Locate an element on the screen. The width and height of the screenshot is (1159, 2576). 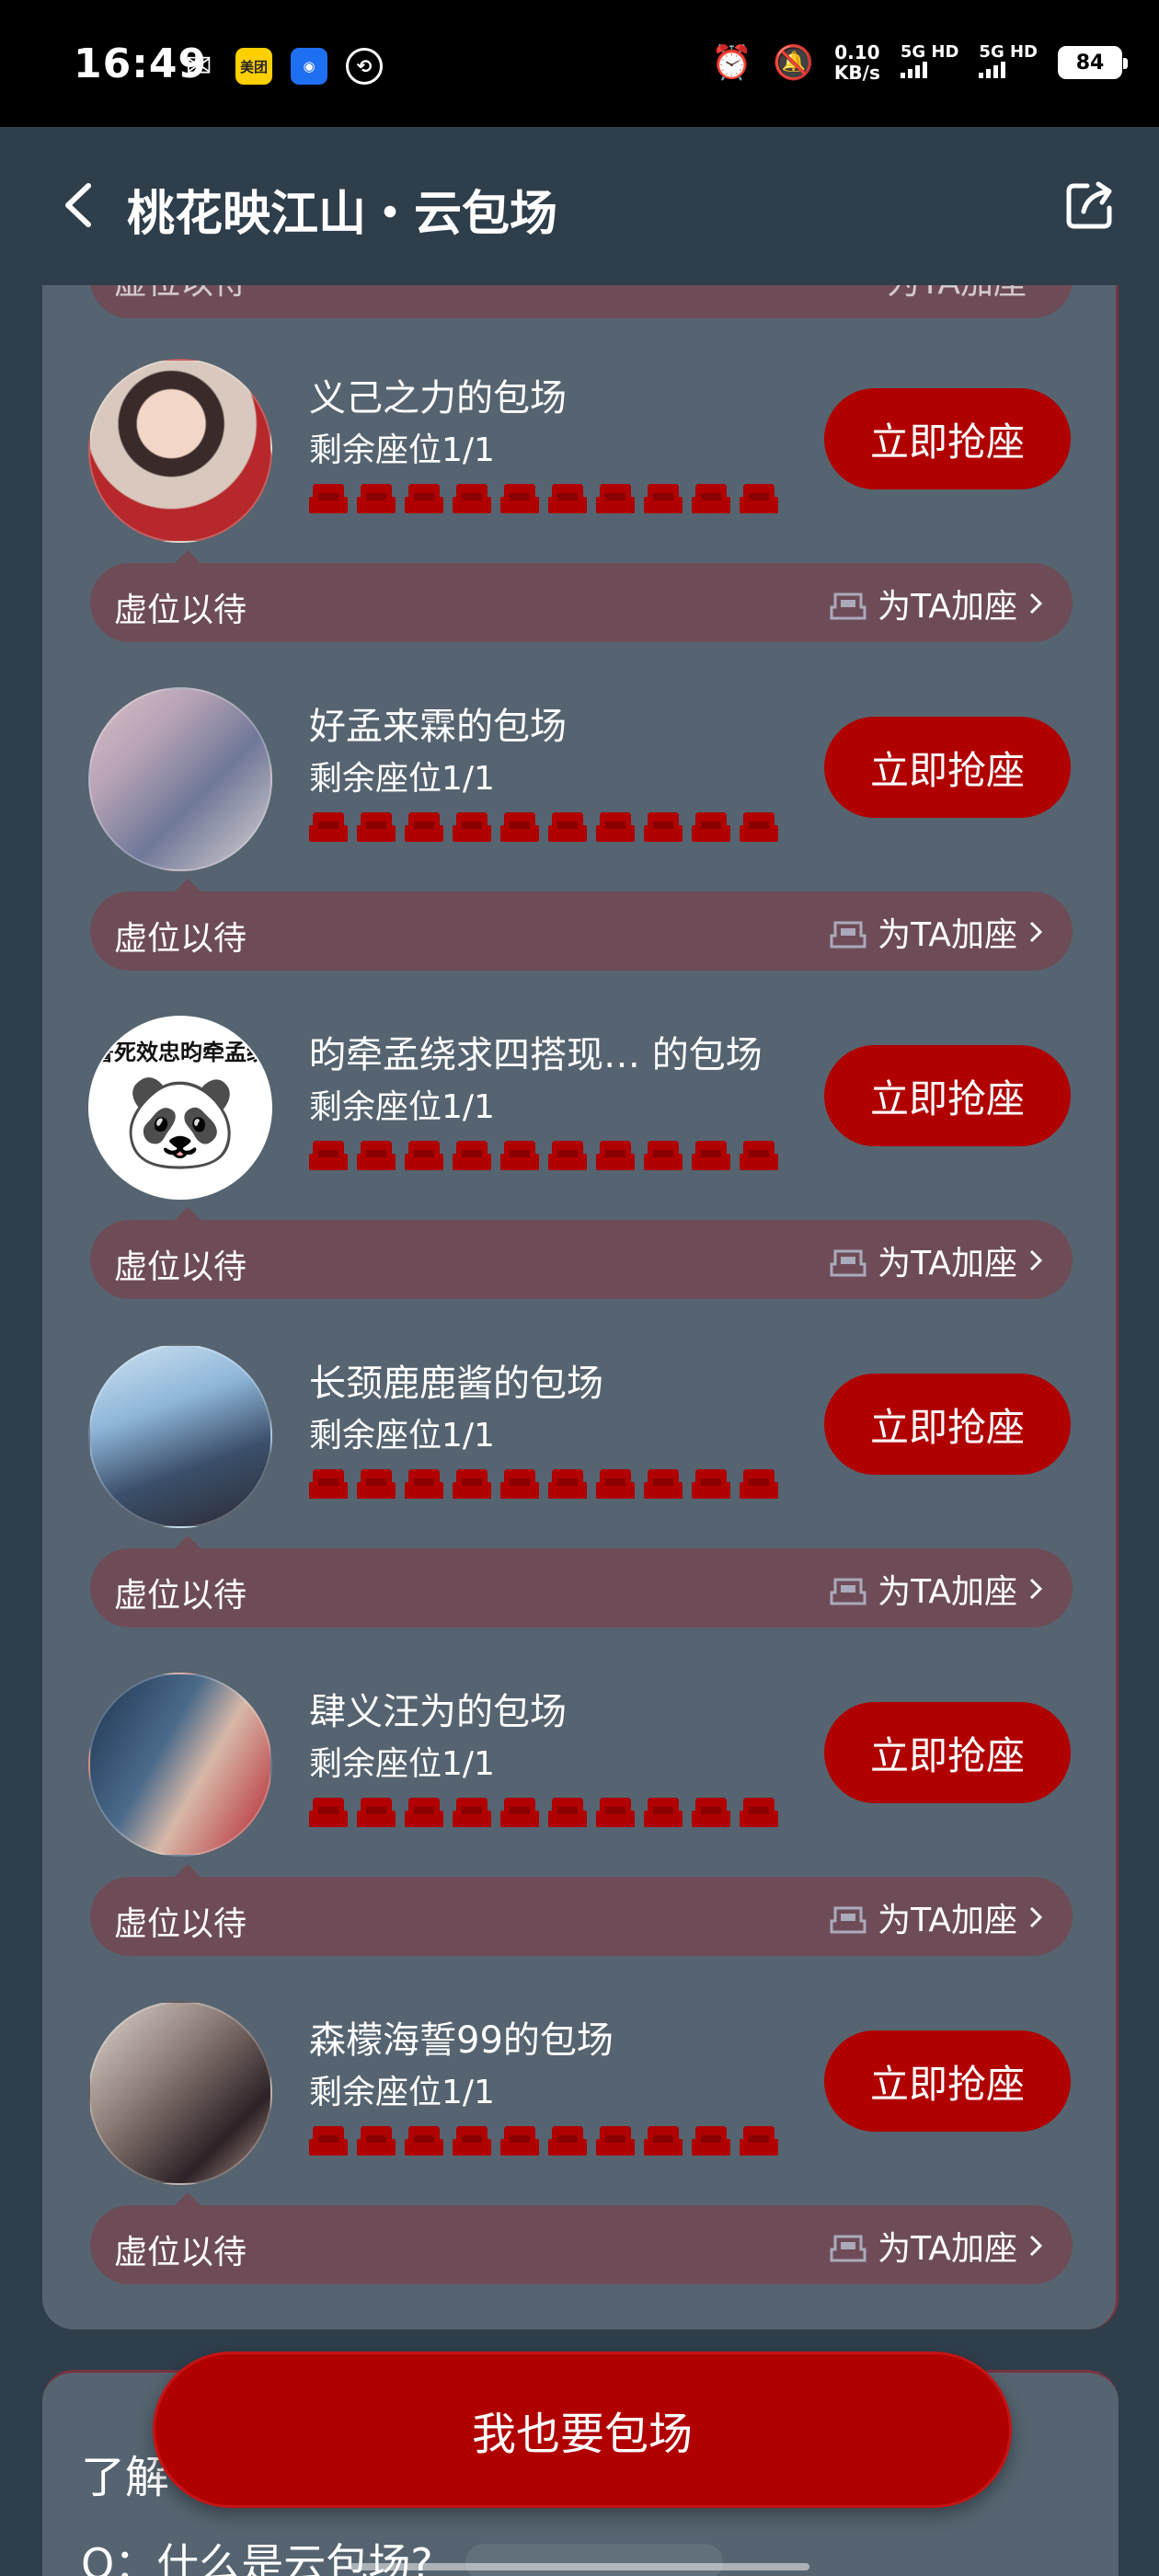
add-seat-link: 为TA加座 is located at coordinates (936, 2246).